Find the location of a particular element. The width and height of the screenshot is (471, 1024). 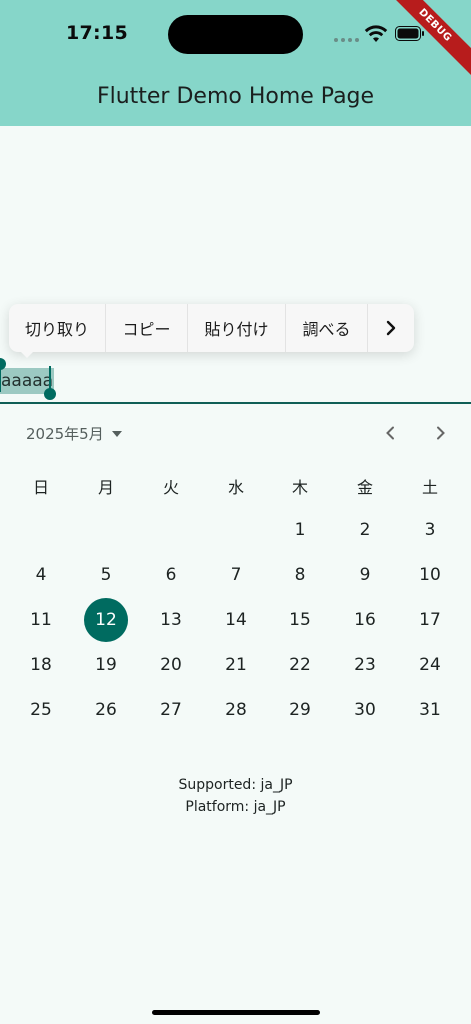

weekday-header: 金 is located at coordinates (364, 487).